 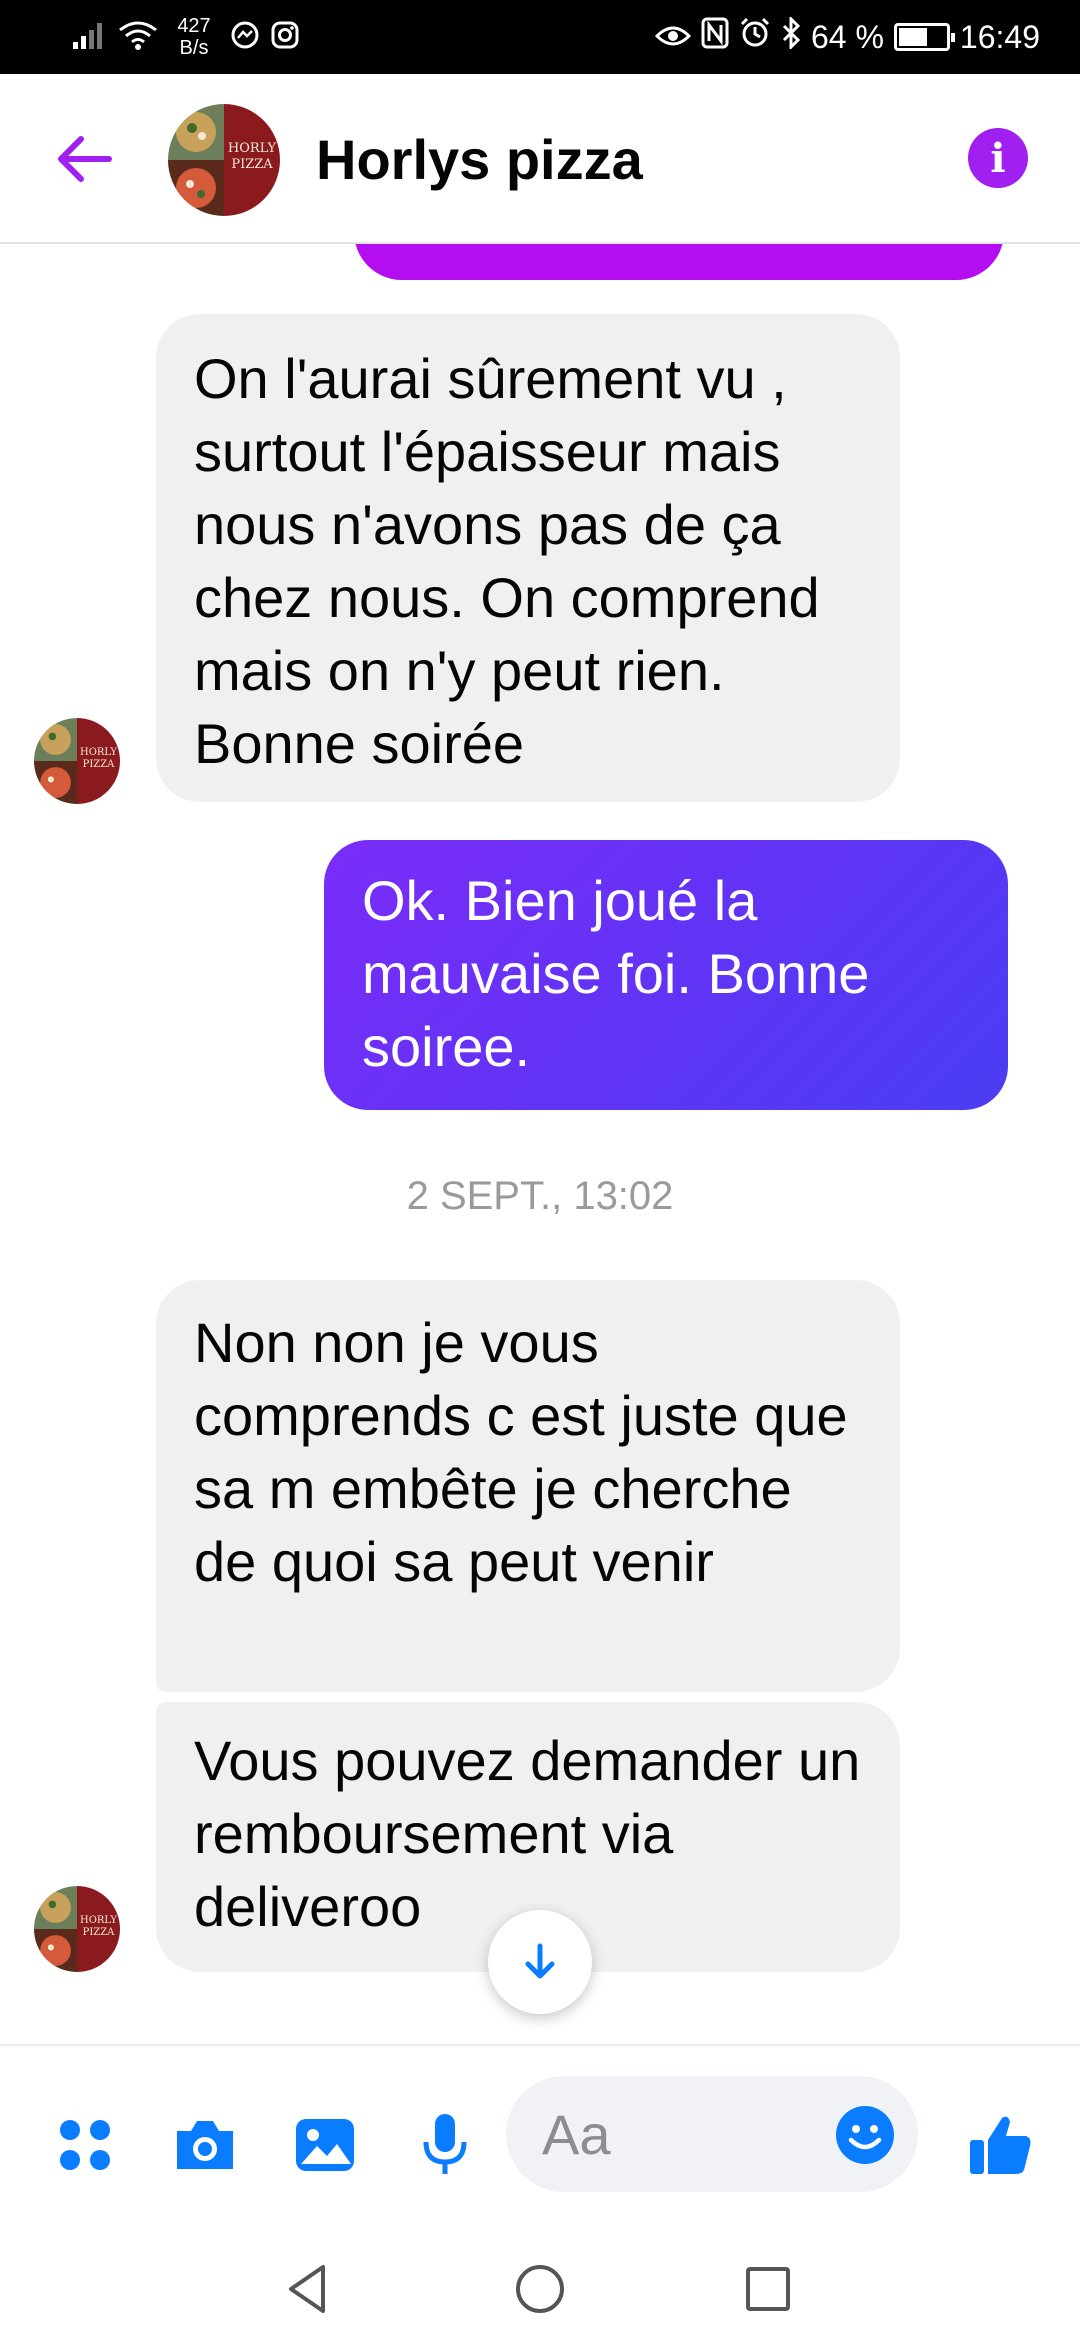 I want to click on back-button, so click(x=85, y=159).